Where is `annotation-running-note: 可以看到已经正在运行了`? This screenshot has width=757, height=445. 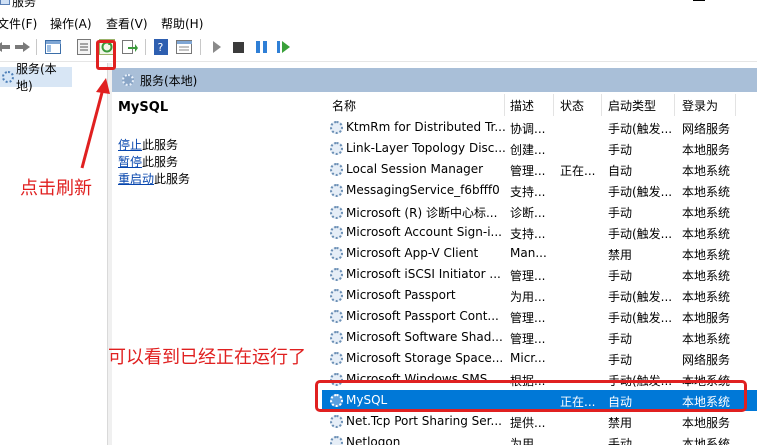
annotation-running-note: 可以看到已经正在运行了 is located at coordinates (207, 357).